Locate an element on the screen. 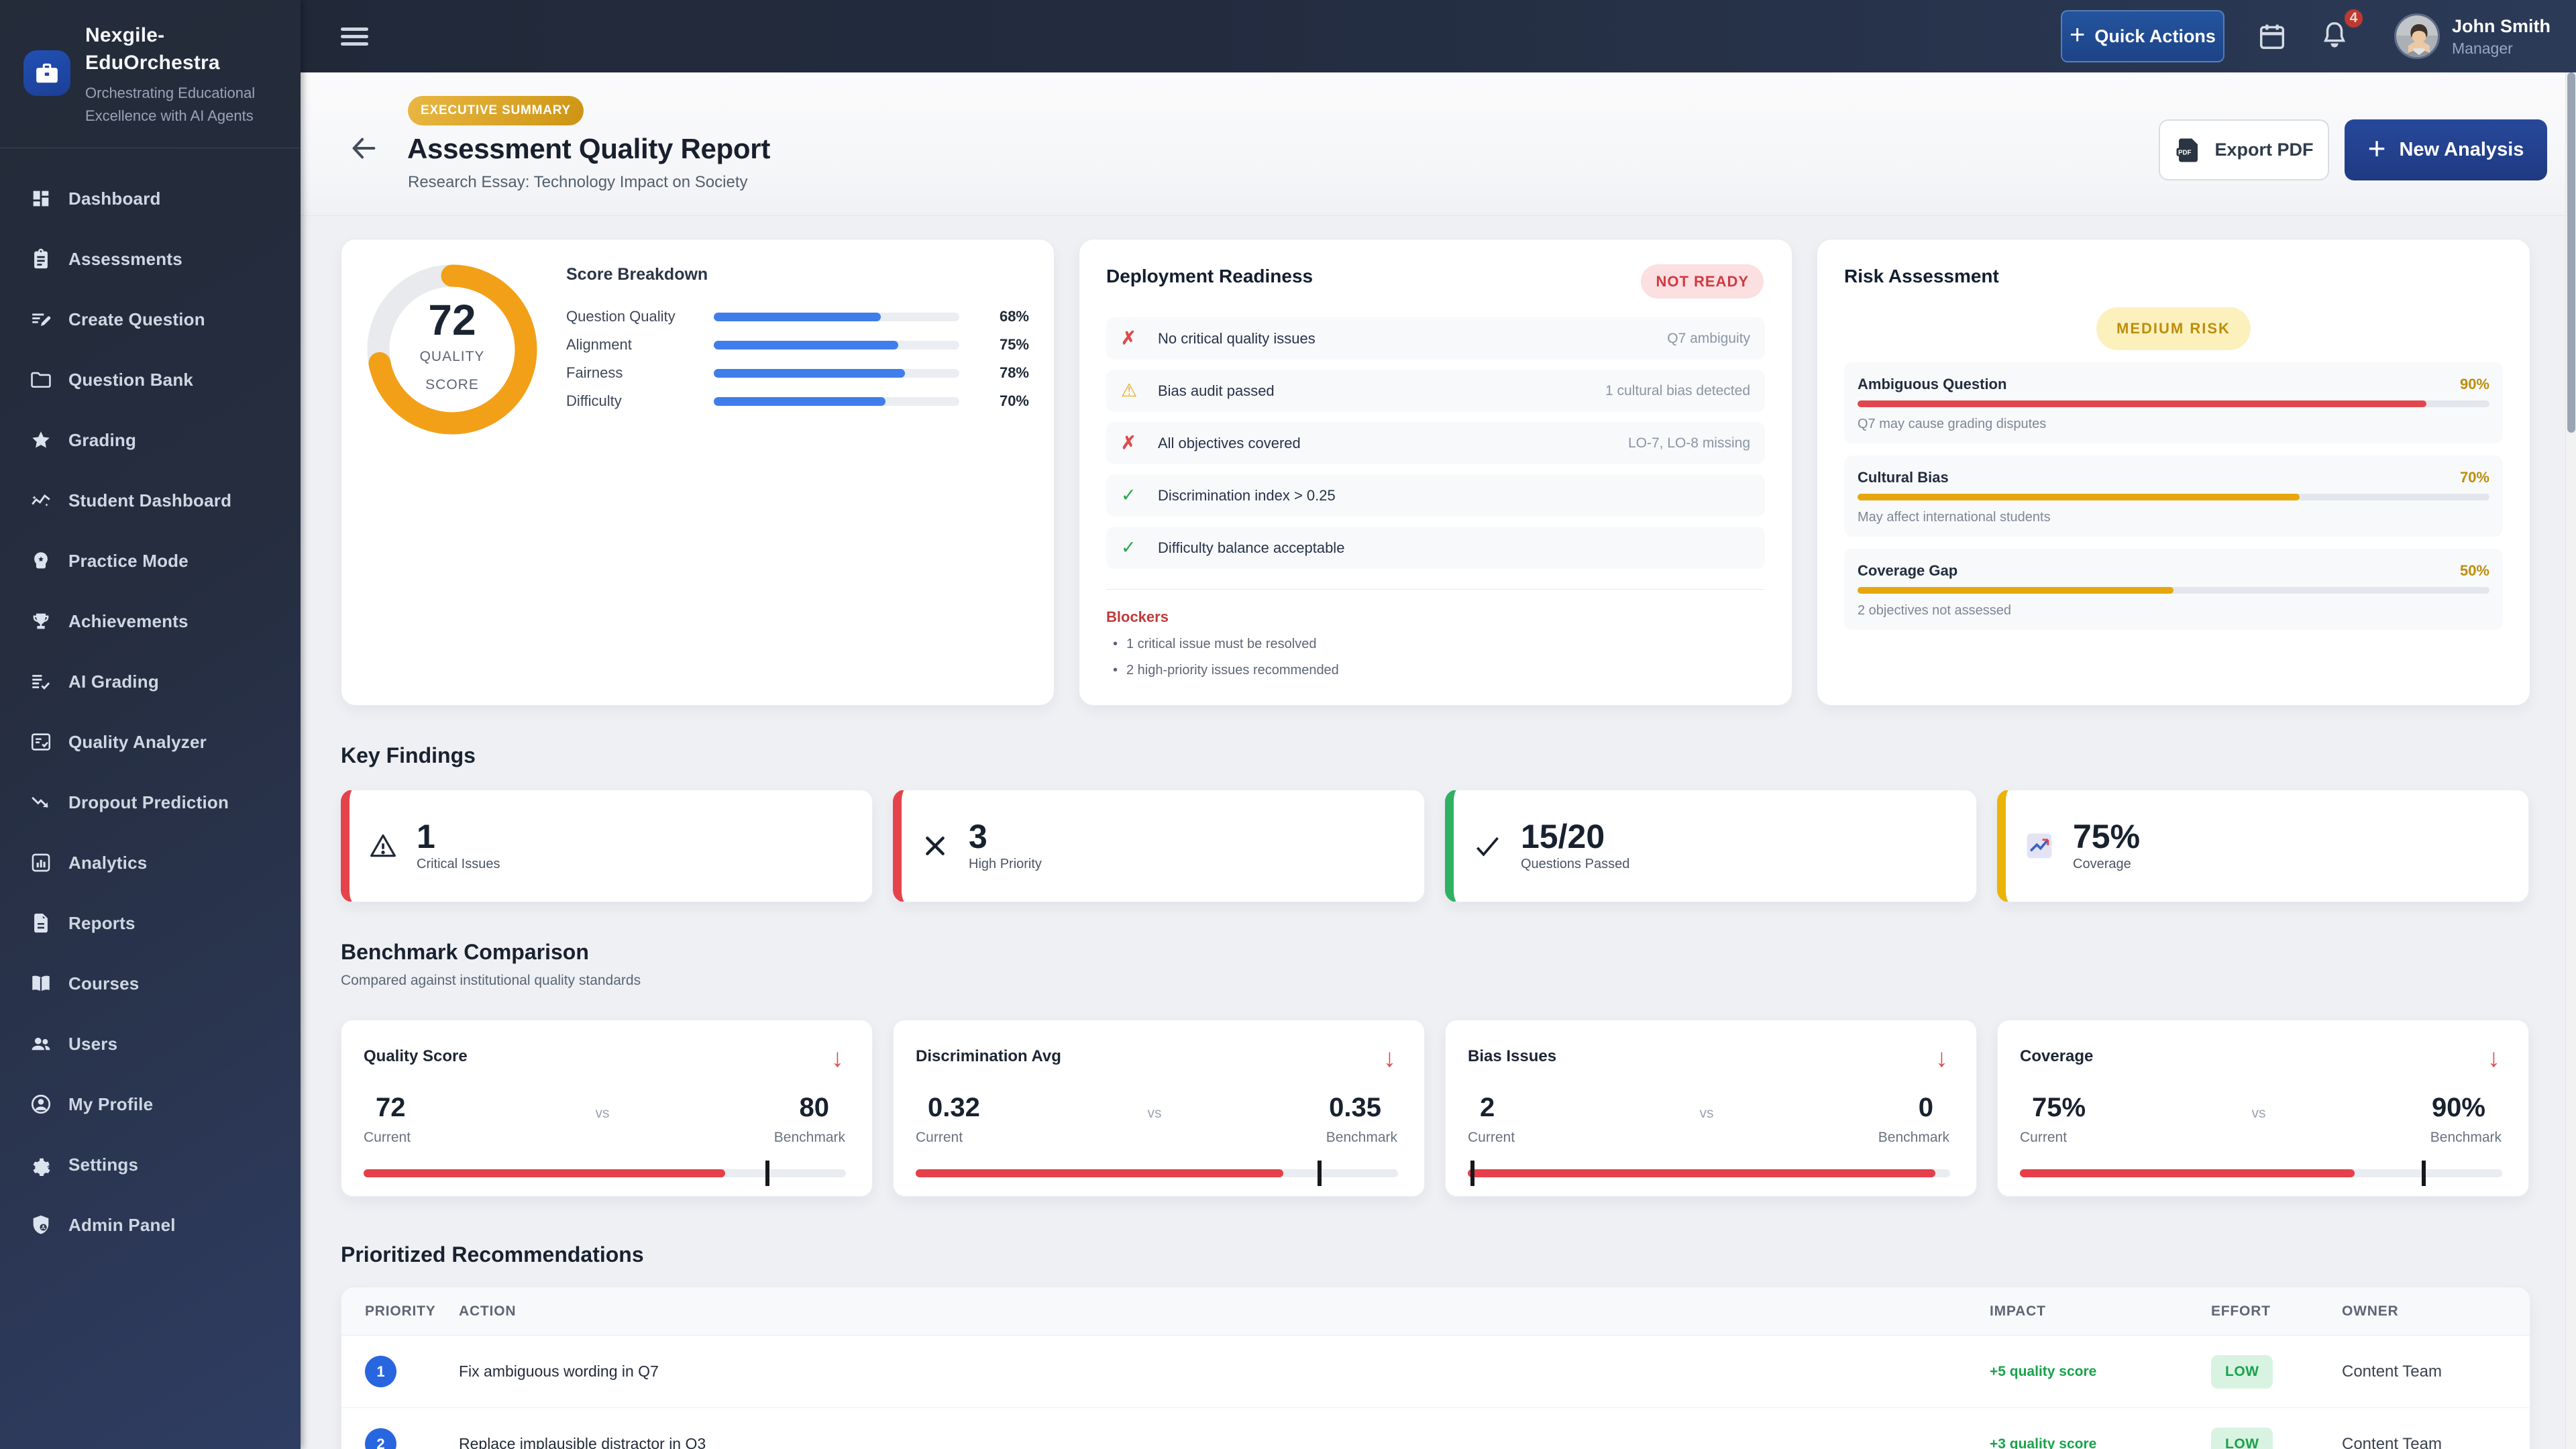 This screenshot has height=1449, width=2576. svg-text: PDF is located at coordinates (2185, 152).